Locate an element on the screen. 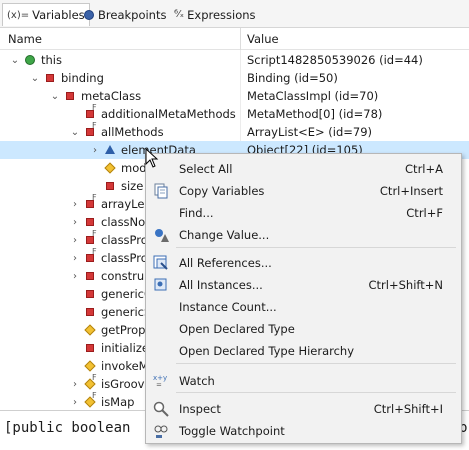  variable-name: classPro is located at coordinates (124, 258).